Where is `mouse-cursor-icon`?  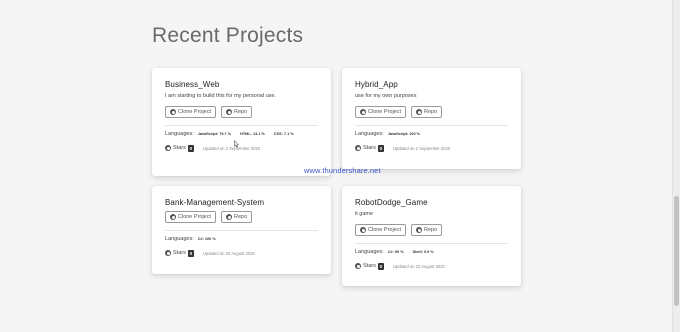
mouse-cursor-icon is located at coordinates (236, 144).